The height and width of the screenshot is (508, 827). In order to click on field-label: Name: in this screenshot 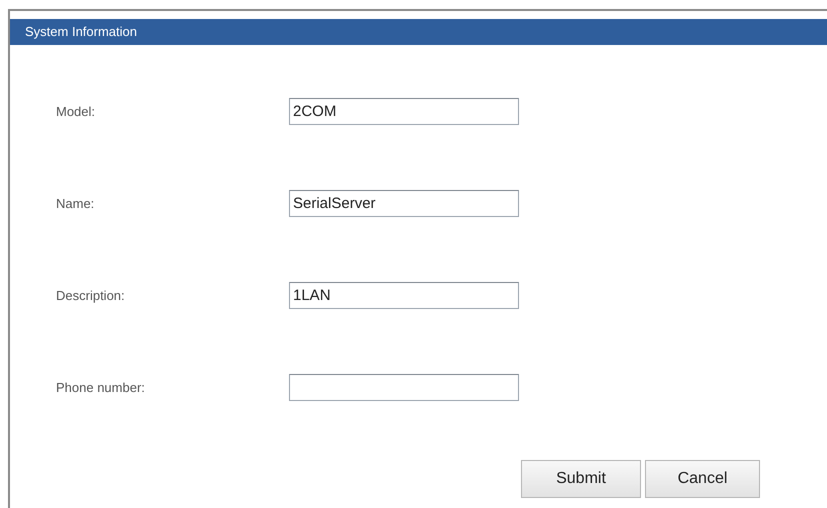, I will do `click(75, 203)`.